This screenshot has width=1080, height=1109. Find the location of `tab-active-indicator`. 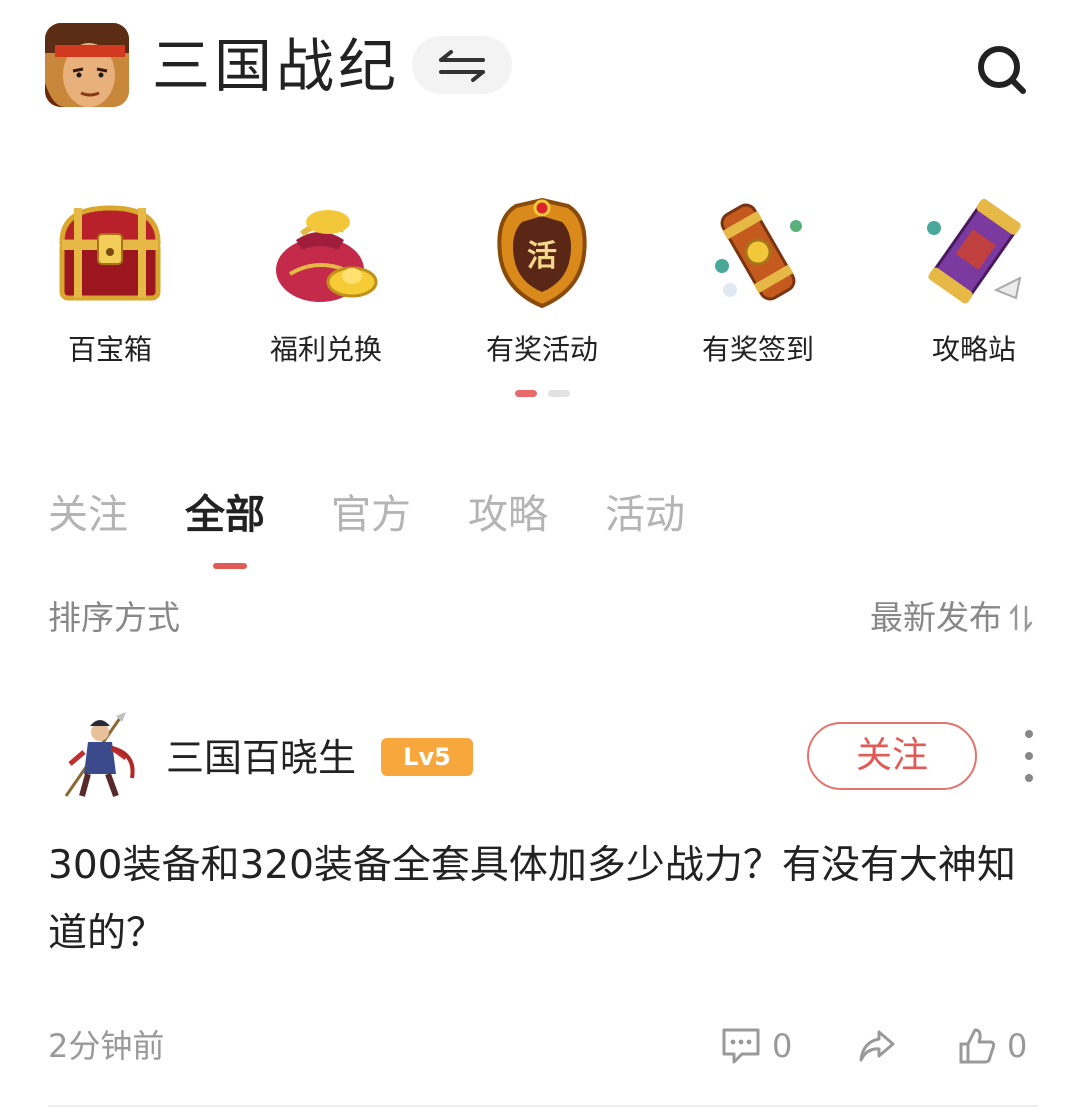

tab-active-indicator is located at coordinates (230, 566).